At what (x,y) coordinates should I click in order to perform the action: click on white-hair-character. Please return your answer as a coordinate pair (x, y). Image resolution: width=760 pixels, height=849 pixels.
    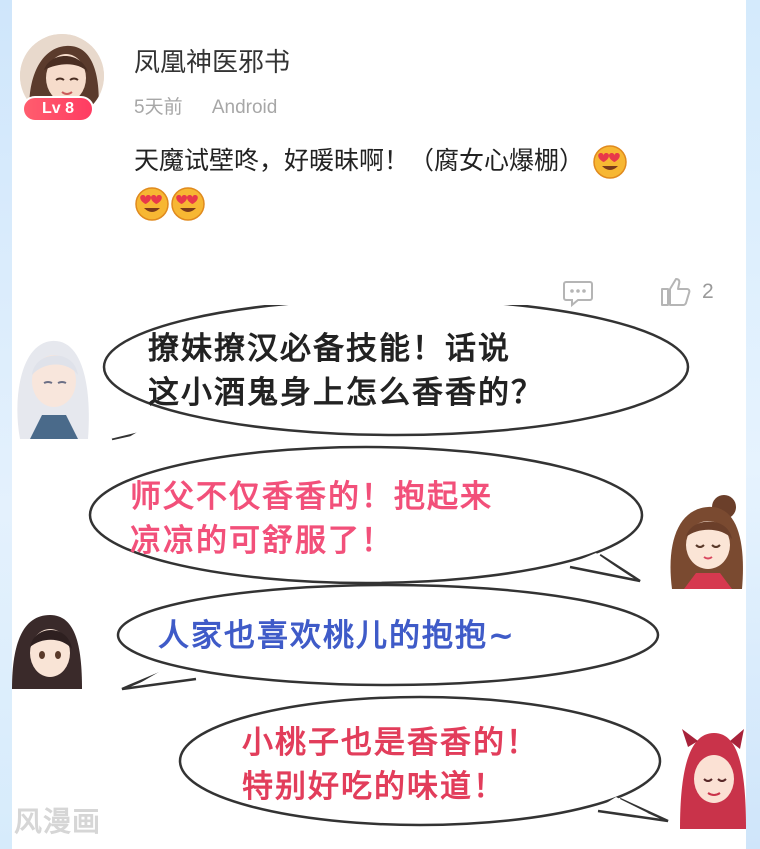
    Looking at the image, I should click on (53, 389).